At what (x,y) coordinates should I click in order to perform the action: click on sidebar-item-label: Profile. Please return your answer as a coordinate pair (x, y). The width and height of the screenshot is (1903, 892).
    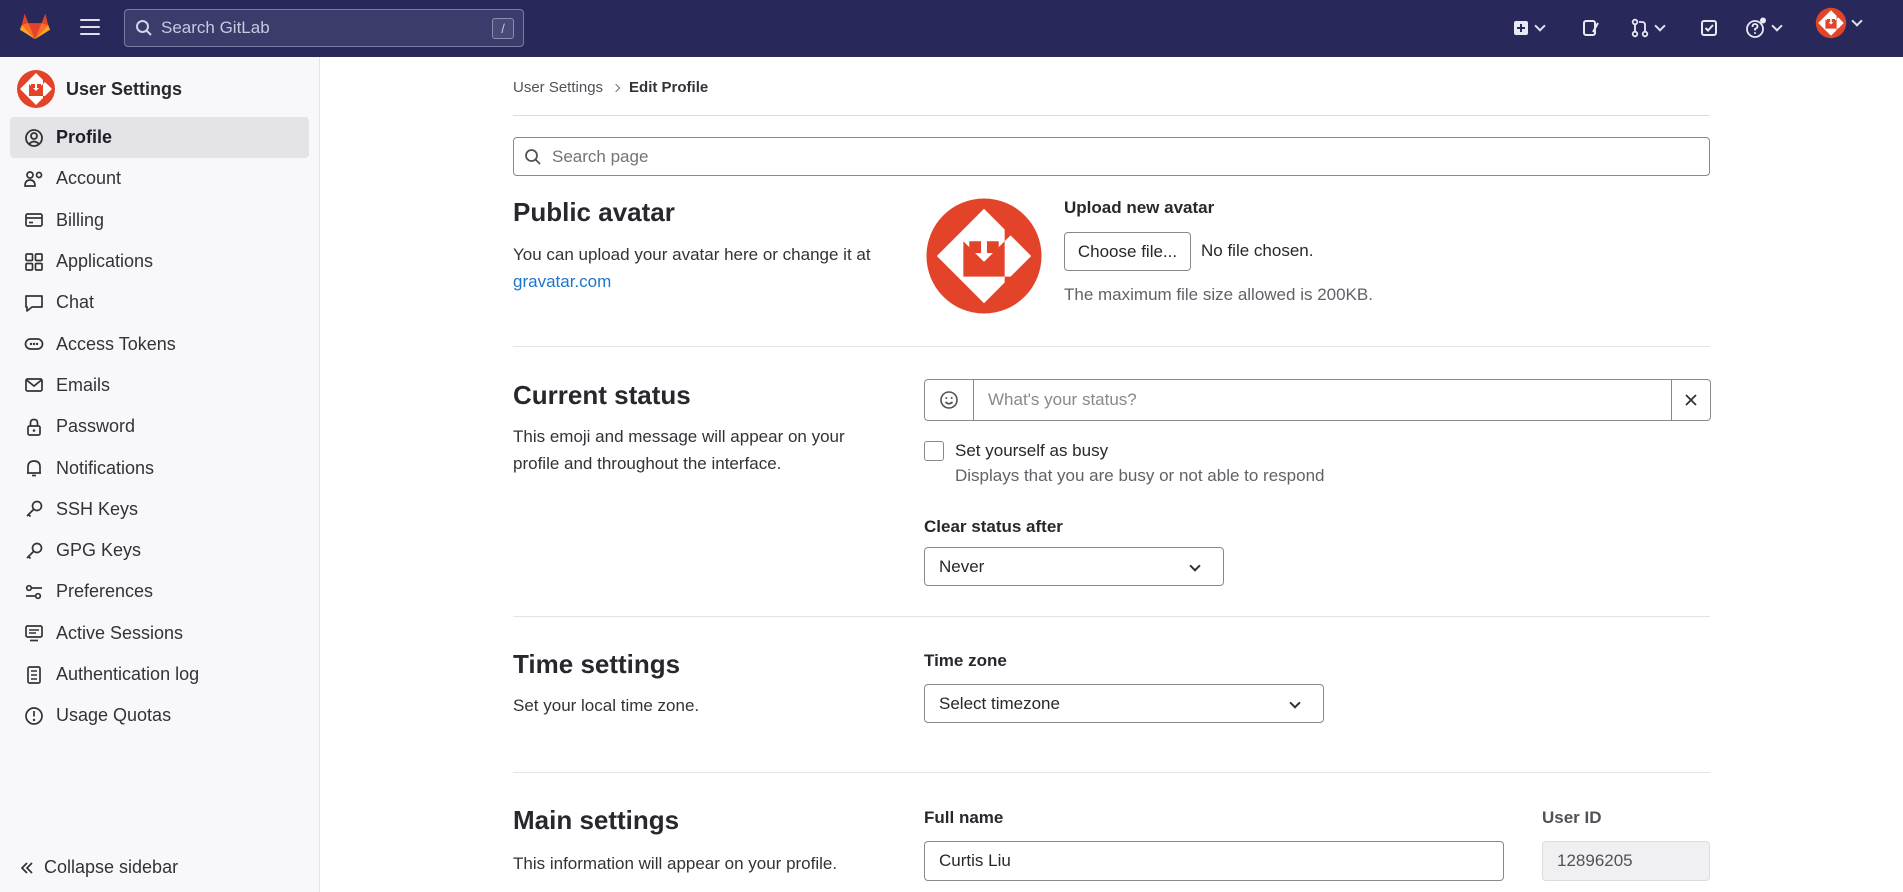
    Looking at the image, I should click on (84, 137).